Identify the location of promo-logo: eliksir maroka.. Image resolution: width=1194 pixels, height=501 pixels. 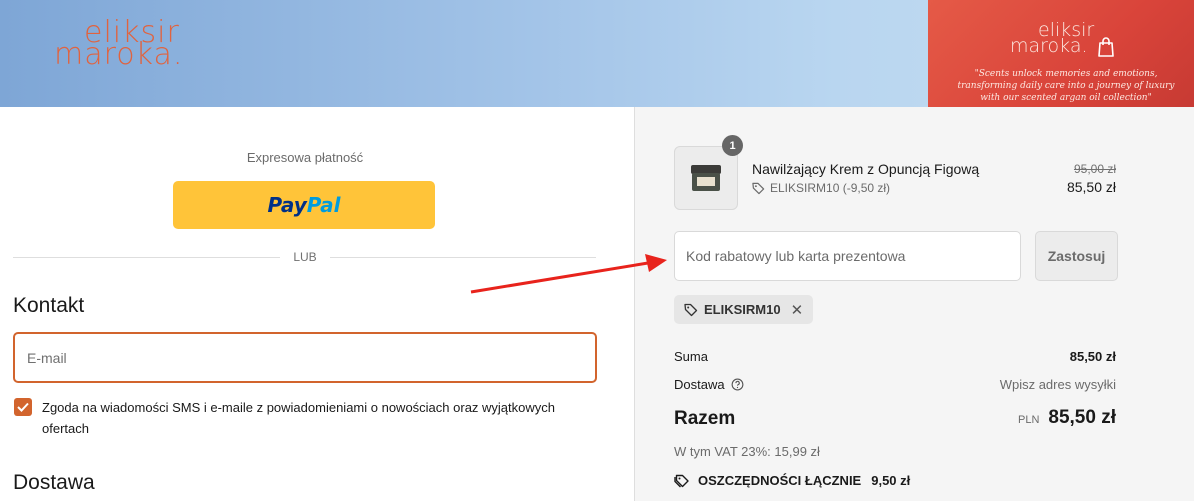
(1052, 39).